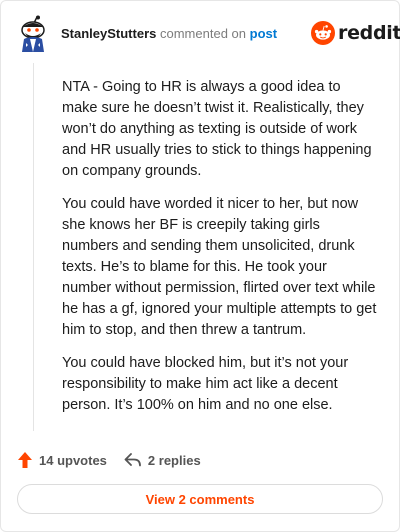 Image resolution: width=400 pixels, height=532 pixels. Describe the element at coordinates (33, 247) in the screenshot. I see `thread-line` at that location.